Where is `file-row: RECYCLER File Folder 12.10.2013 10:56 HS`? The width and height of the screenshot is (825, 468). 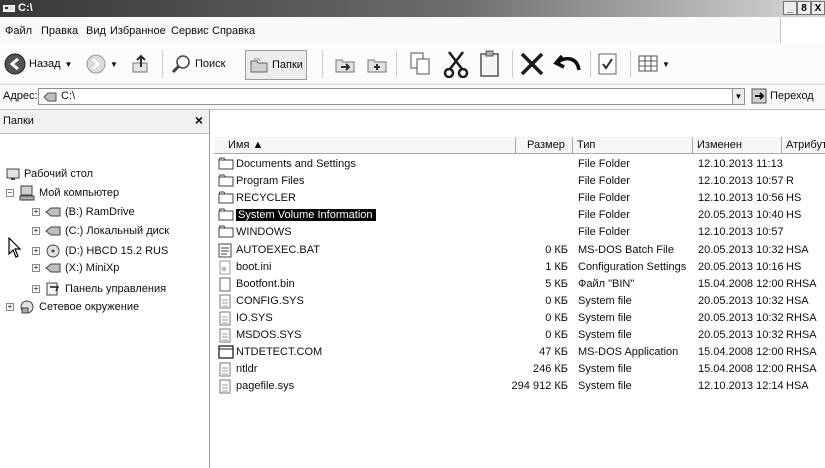
file-row: RECYCLER File Folder 12.10.2013 10:56 HS is located at coordinates (519, 198).